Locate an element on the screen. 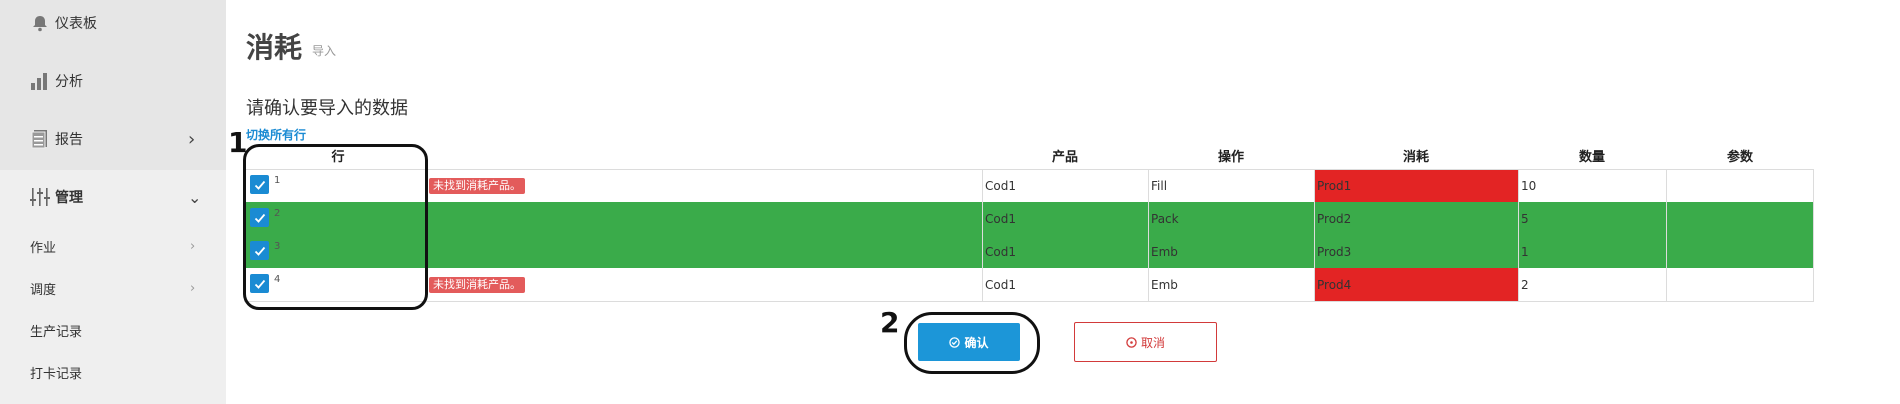  sidebar-subitem-label: 生产记录 is located at coordinates (56, 332).